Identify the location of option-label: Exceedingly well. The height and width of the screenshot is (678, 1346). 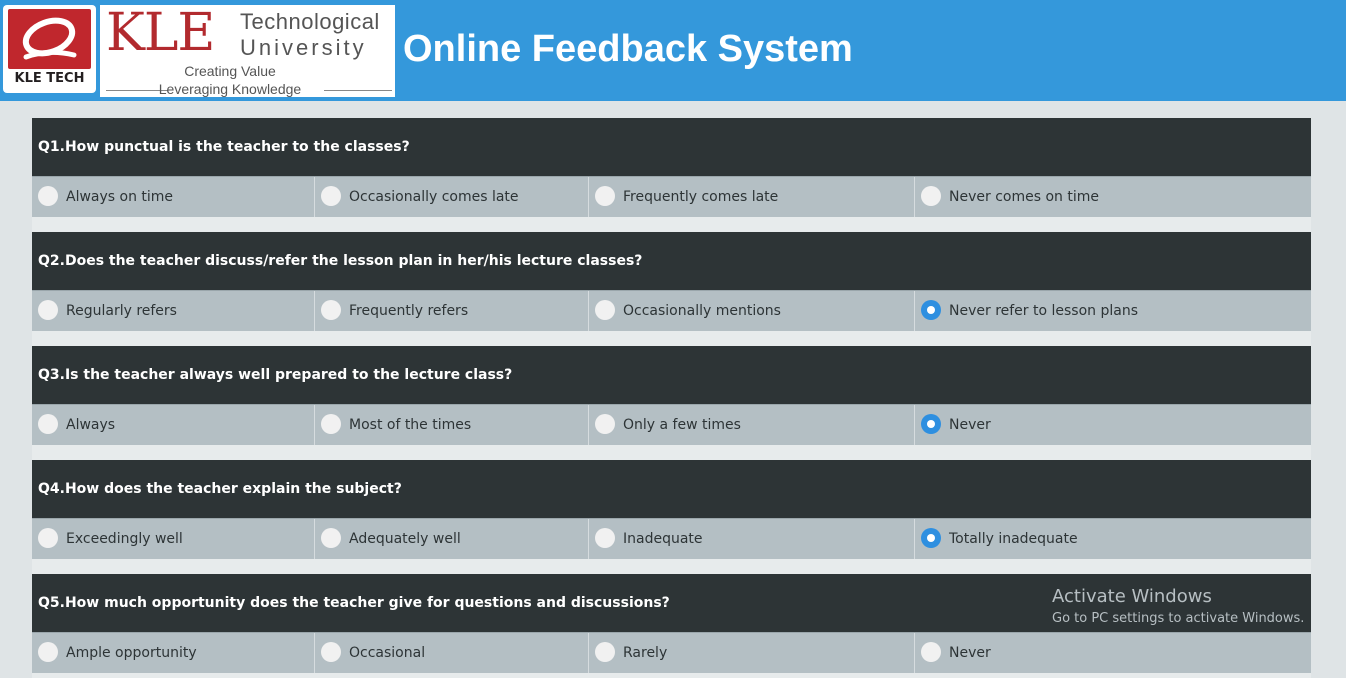
(124, 539).